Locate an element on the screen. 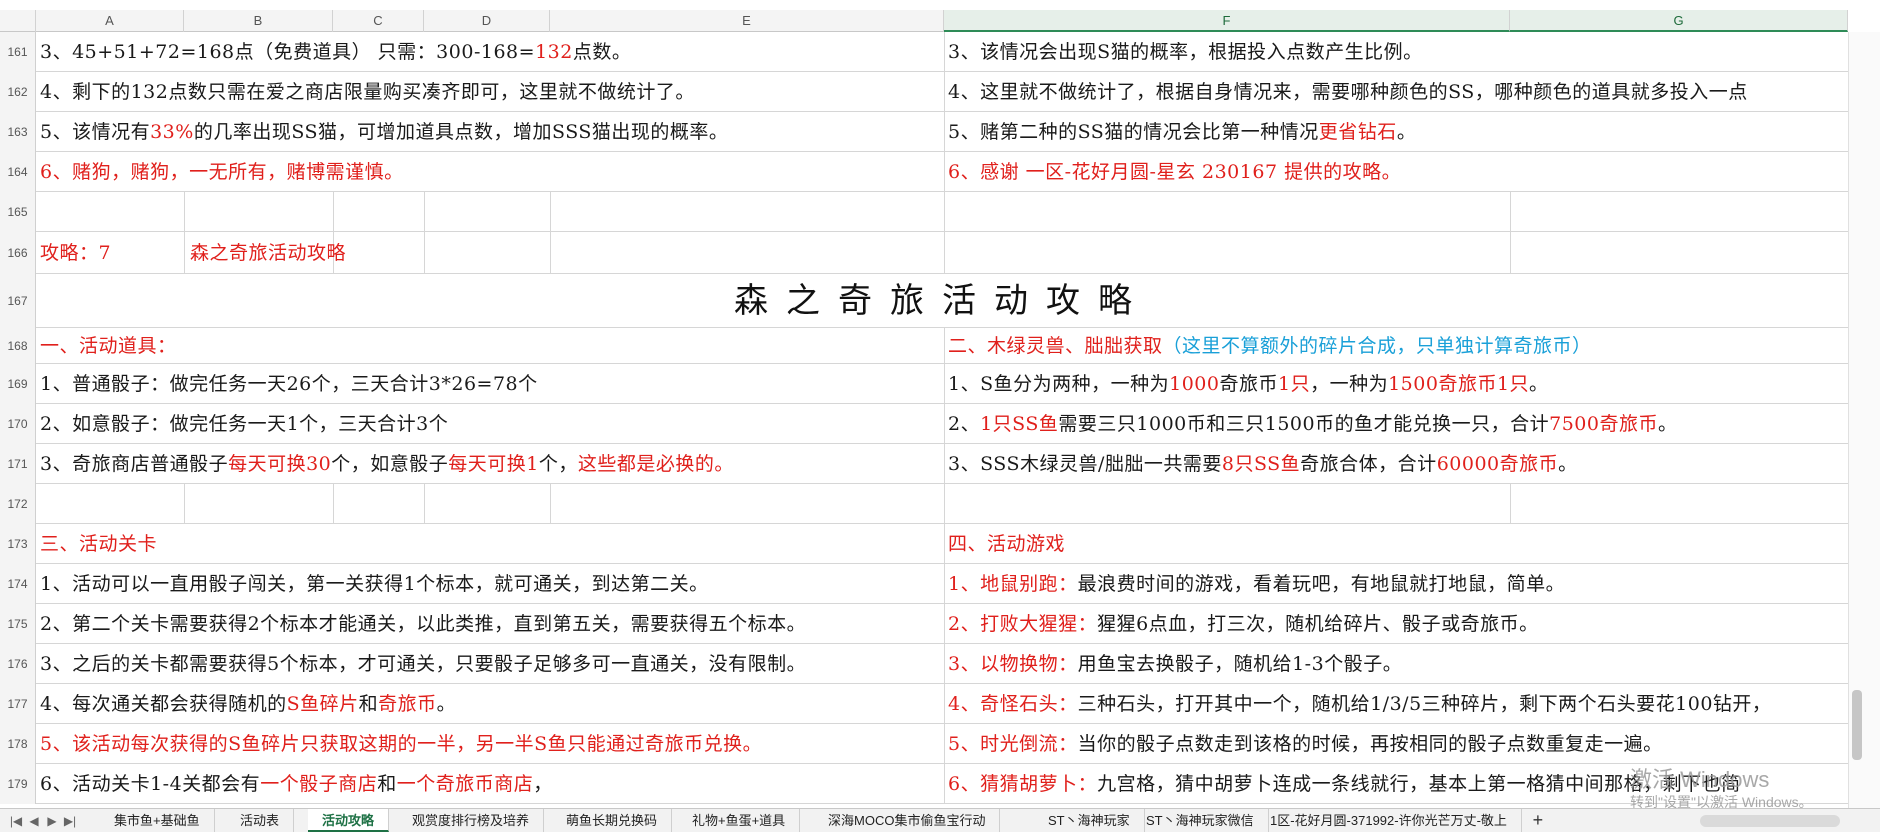 Image resolution: width=1880 pixels, height=832 pixels. column-header-d: D is located at coordinates (487, 21).